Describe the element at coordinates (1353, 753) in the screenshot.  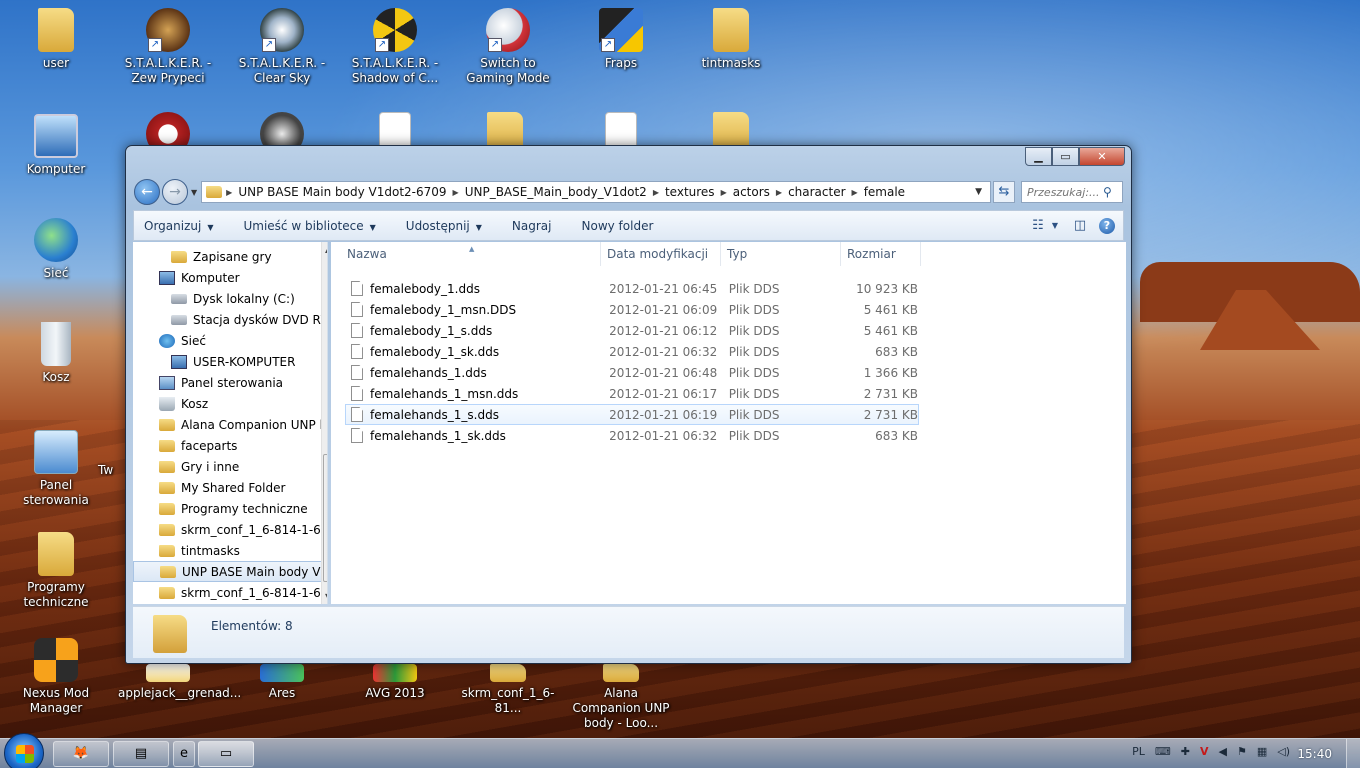
I see `show-desktop-button` at that location.